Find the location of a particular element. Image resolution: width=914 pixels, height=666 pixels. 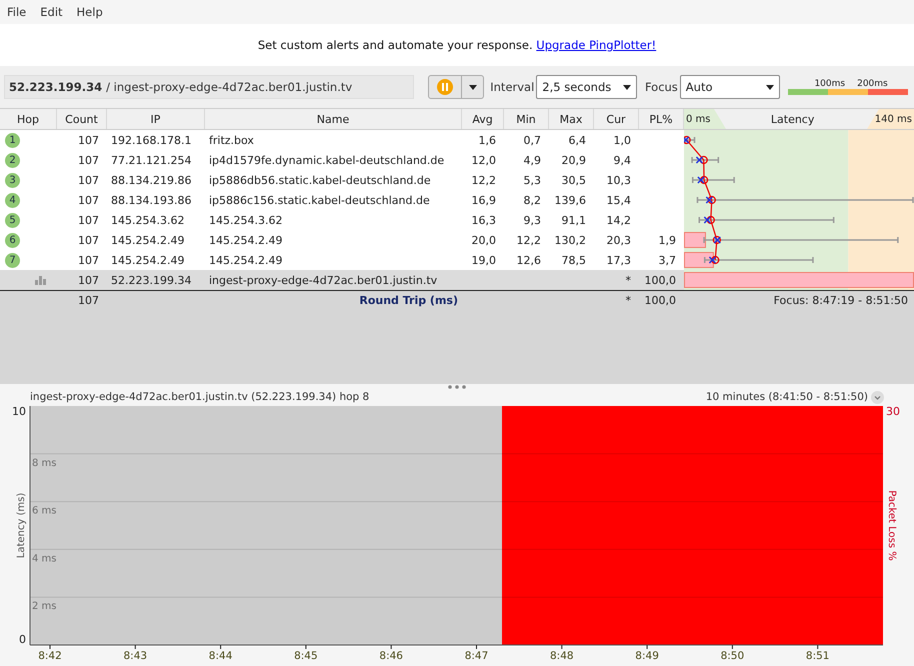

selected-row: 107 52.223.199.34 ingest-proxy-edge-4d72ac.ber01.justin.tv * 100,0 is located at coordinates (342, 280).